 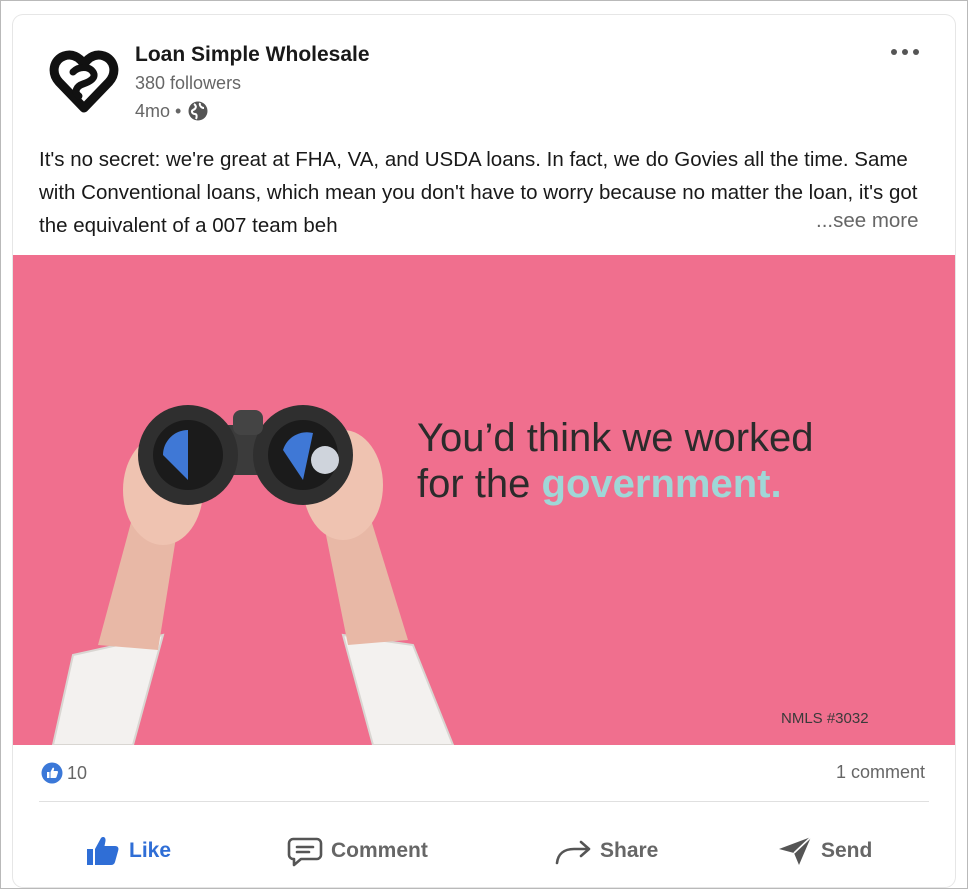 What do you see at coordinates (795, 850) in the screenshot?
I see `send-plane-icon` at bounding box center [795, 850].